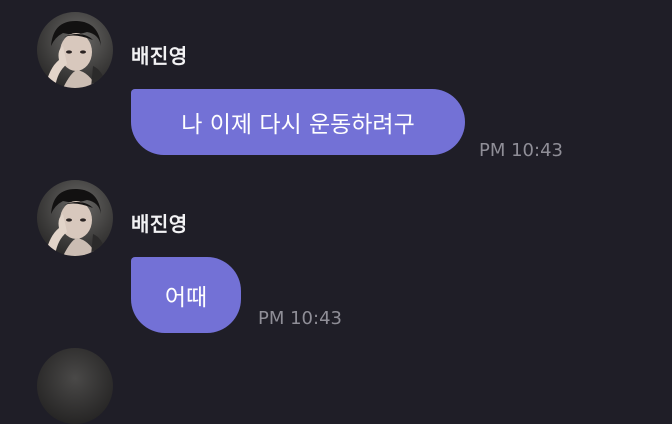 This screenshot has width=672, height=424. What do you see at coordinates (298, 125) in the screenshot?
I see `message-text: 나 이제 다시 운동하려구` at bounding box center [298, 125].